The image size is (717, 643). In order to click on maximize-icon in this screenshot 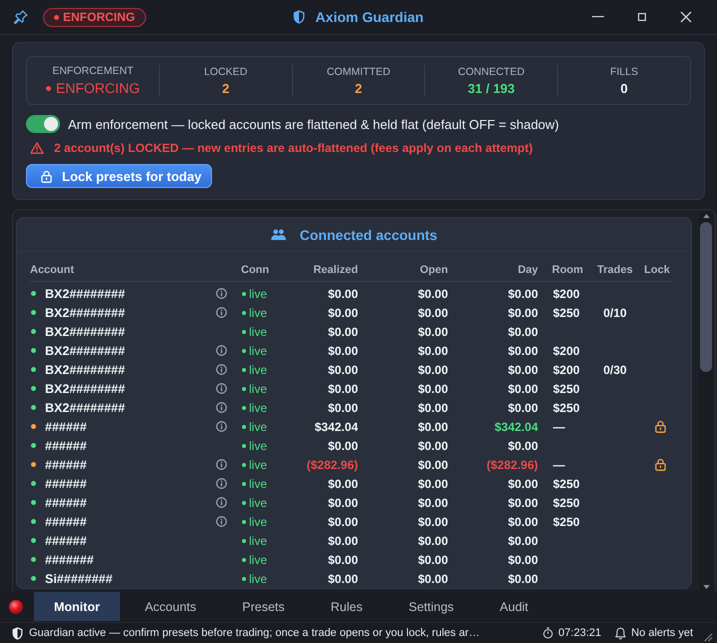, I will do `click(642, 17)`.